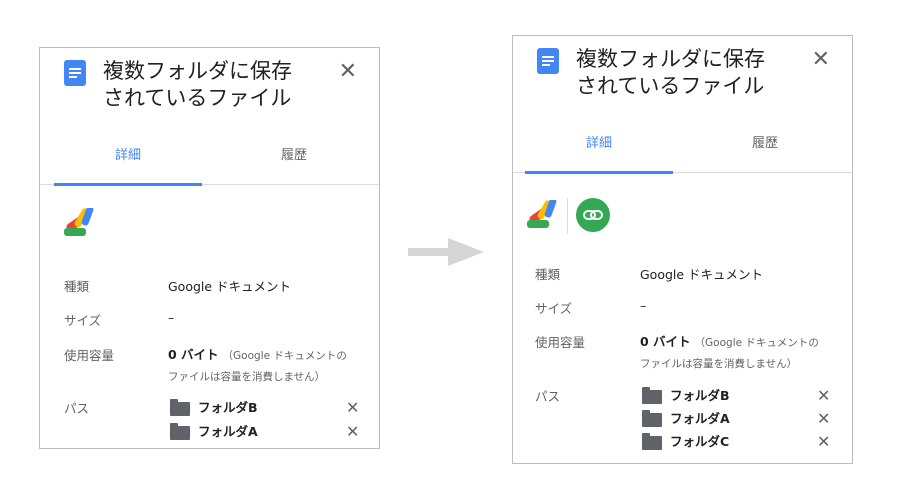 The width and height of the screenshot is (900, 500). Describe the element at coordinates (567, 216) in the screenshot. I see `divider` at that location.